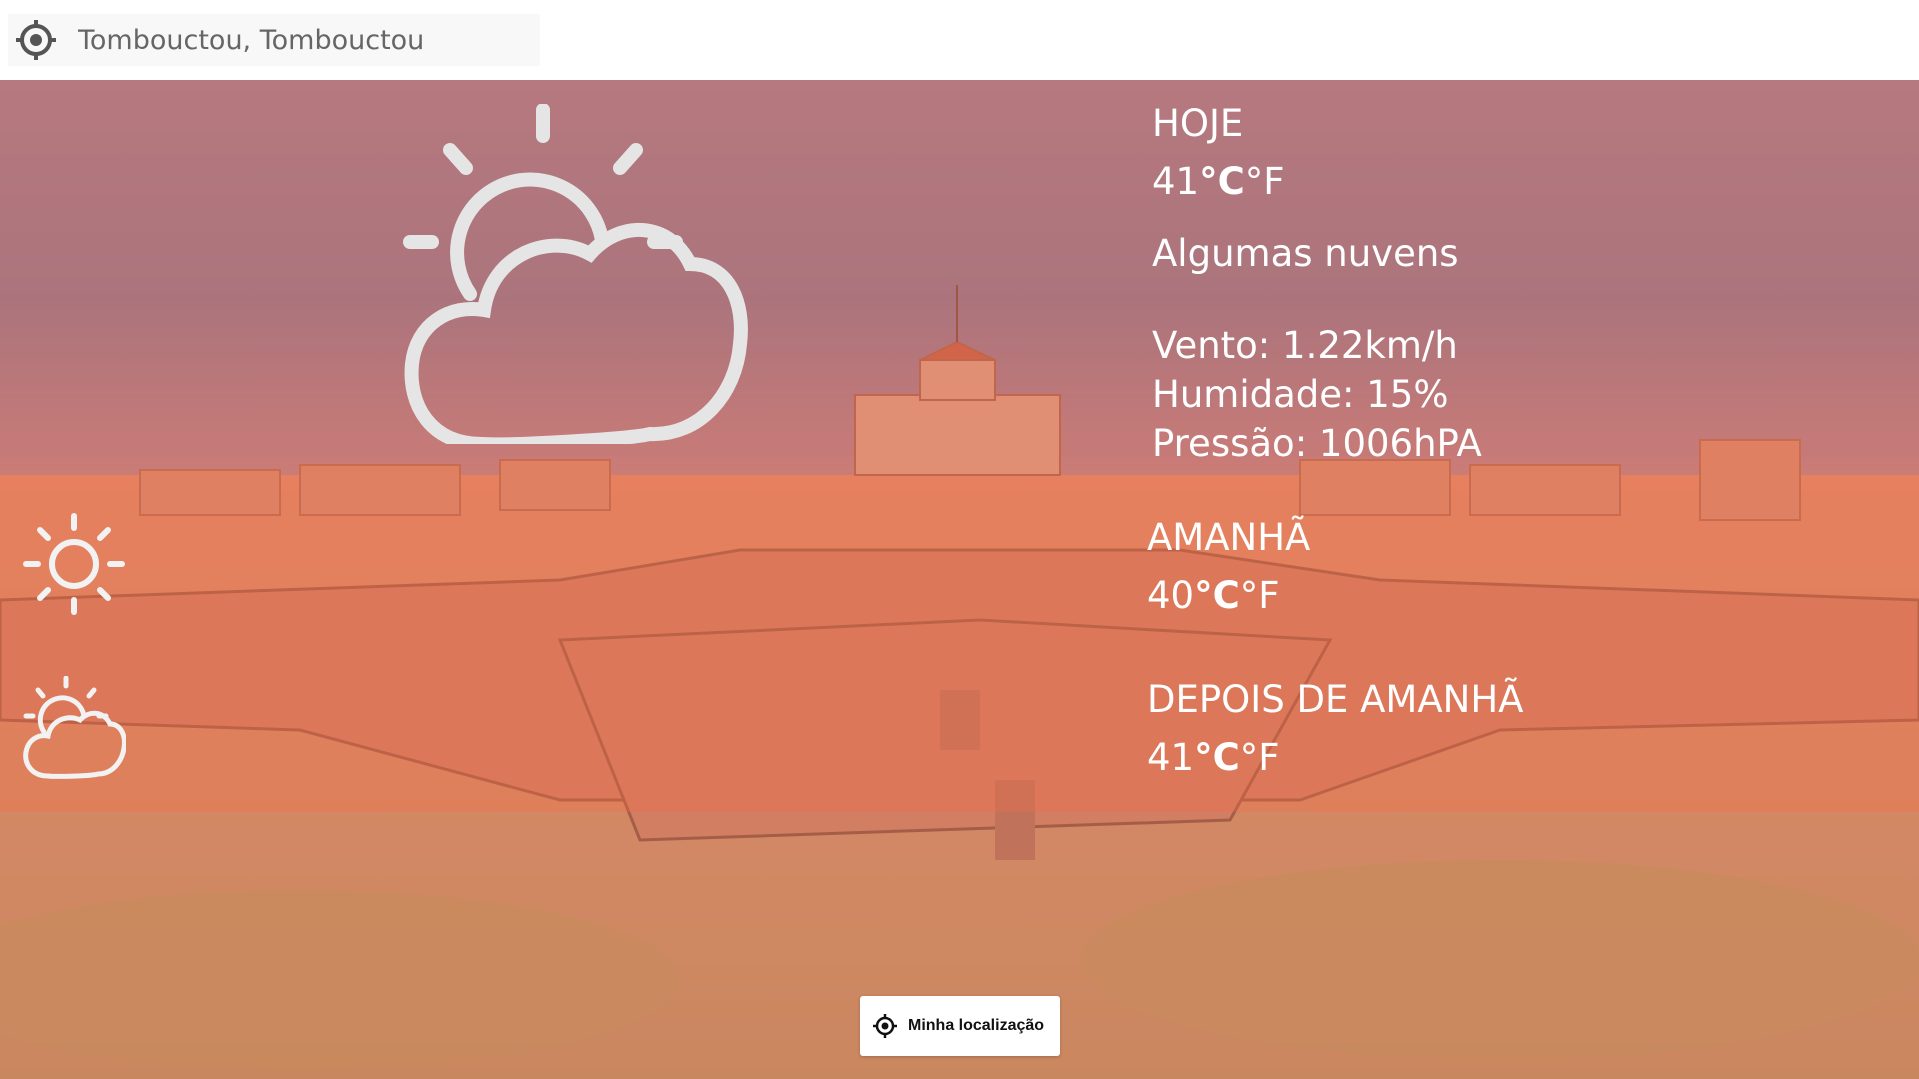  I want to click on my-location-button: Minha localização, so click(960, 1026).